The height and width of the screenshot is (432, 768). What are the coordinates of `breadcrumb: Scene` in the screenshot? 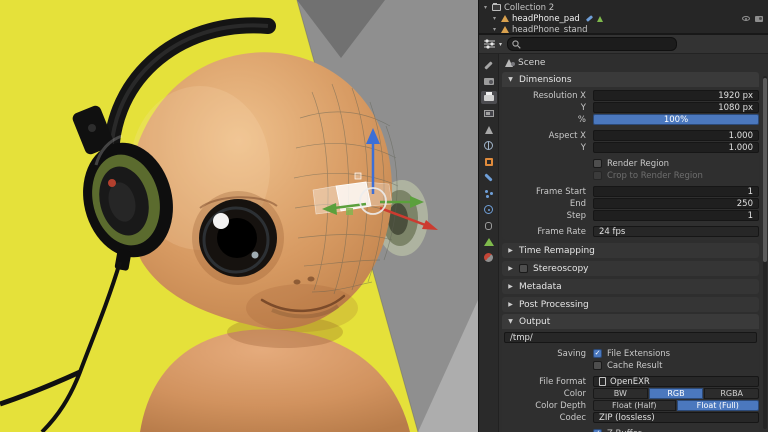 It's located at (630, 63).